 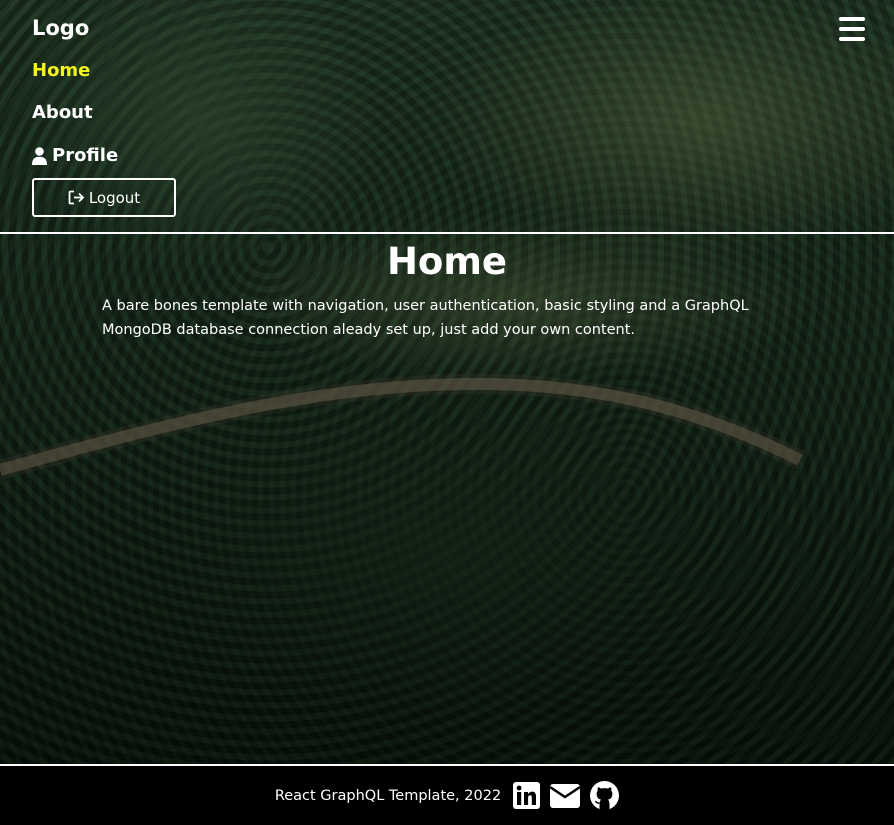 I want to click on nav-link-about: About, so click(x=62, y=112).